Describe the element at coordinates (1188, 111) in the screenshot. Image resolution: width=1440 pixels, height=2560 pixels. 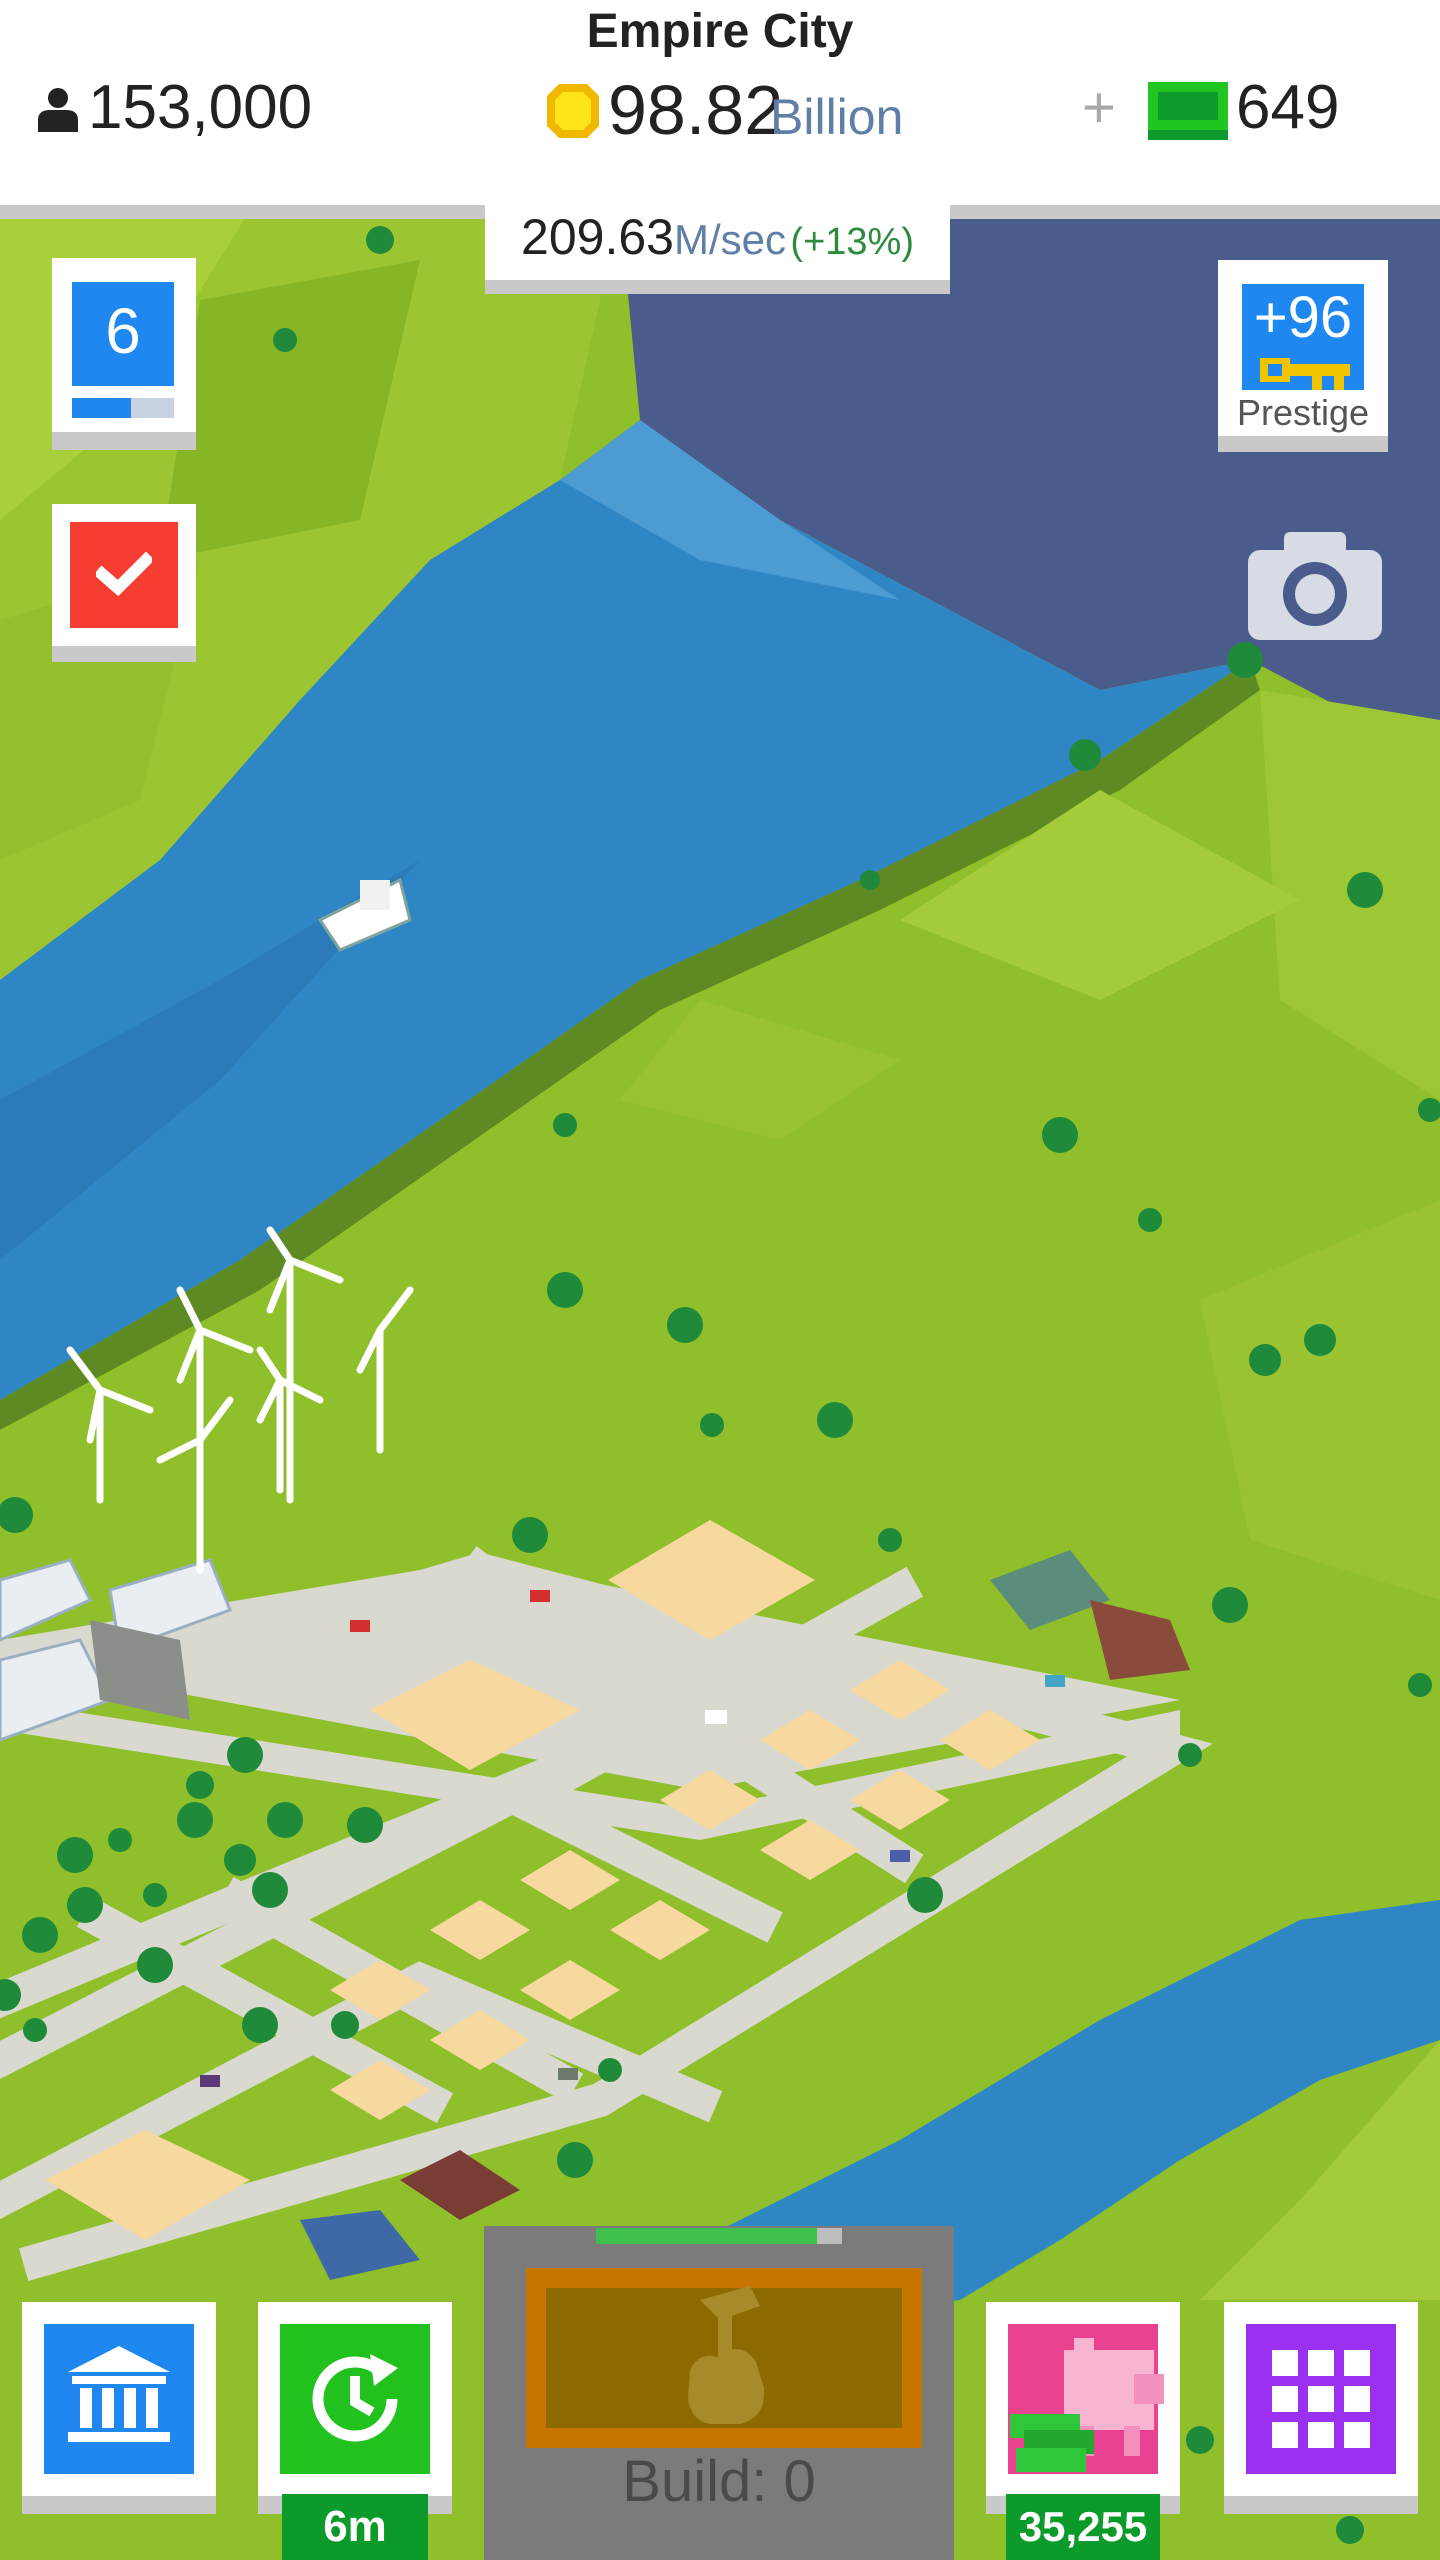
I see `cash-icon` at that location.